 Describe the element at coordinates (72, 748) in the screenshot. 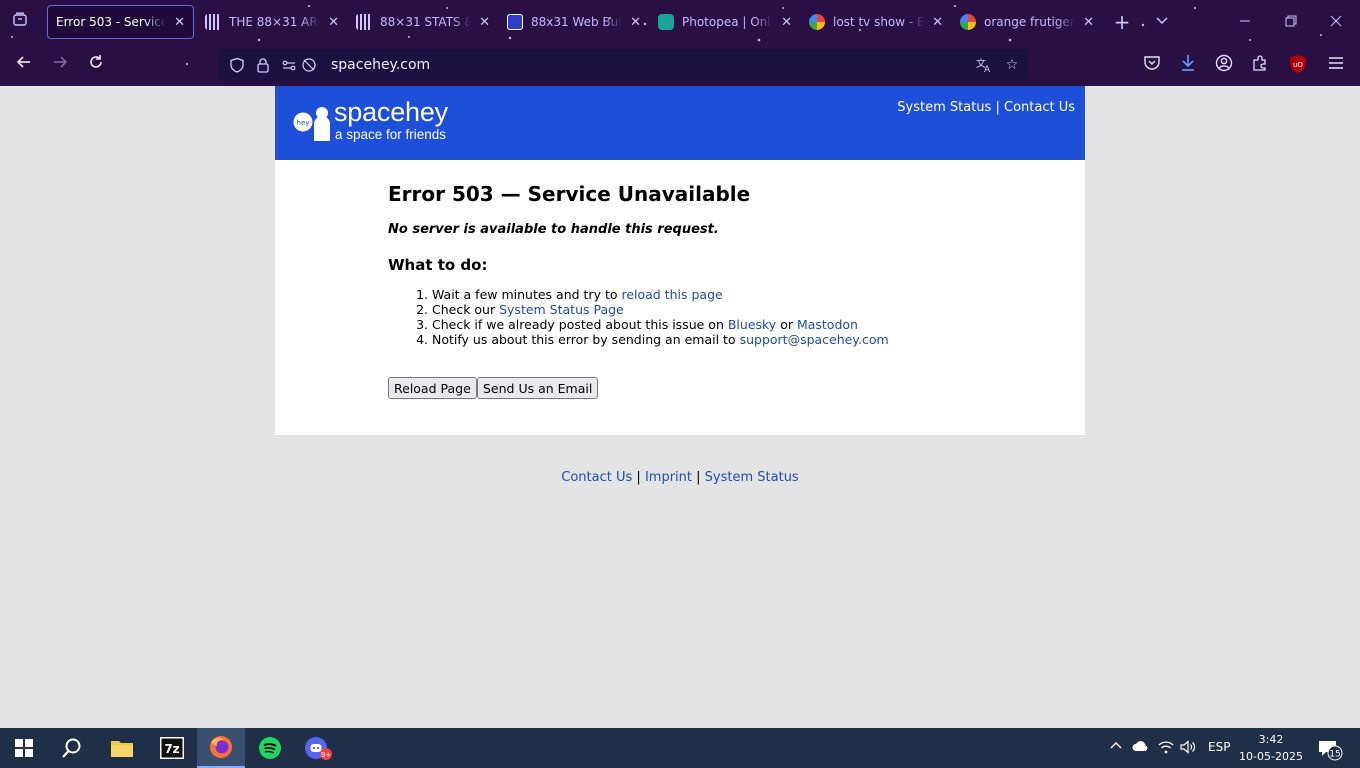

I see `search-icon` at that location.